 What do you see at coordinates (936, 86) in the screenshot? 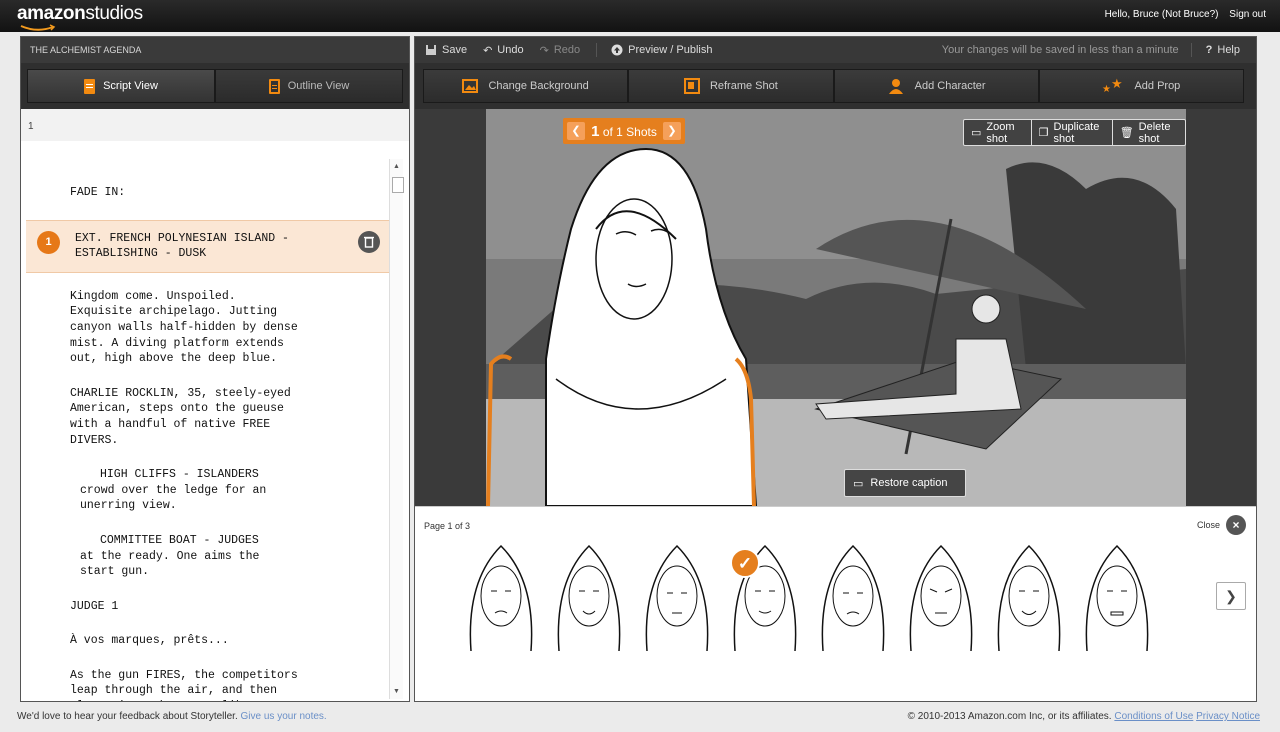
I see `add-character-button: Add Character` at bounding box center [936, 86].